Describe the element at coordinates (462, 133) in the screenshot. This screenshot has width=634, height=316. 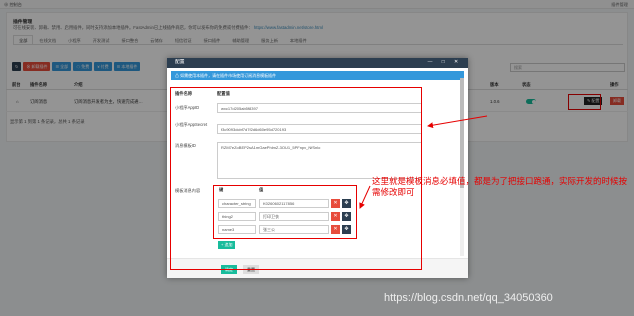
I see `scrollbar-thumb` at that location.